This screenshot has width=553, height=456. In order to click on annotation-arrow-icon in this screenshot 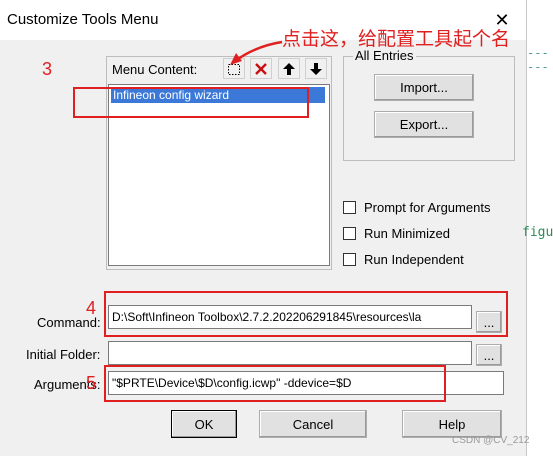, I will do `click(256, 52)`.